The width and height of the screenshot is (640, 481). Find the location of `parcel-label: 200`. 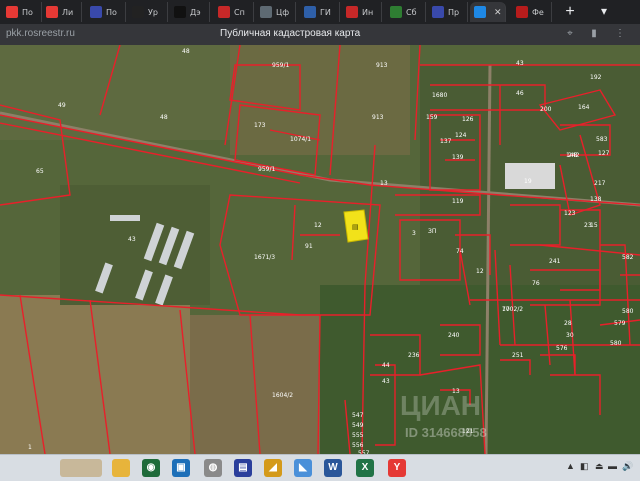

parcel-label: 200 is located at coordinates (546, 109).